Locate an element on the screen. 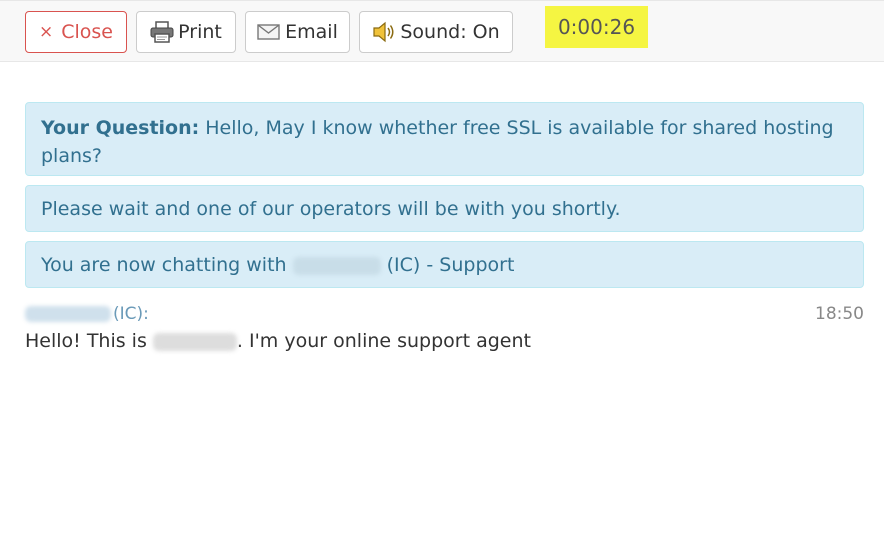 The height and width of the screenshot is (556, 884). redacted-operator-name is located at coordinates (336, 265).